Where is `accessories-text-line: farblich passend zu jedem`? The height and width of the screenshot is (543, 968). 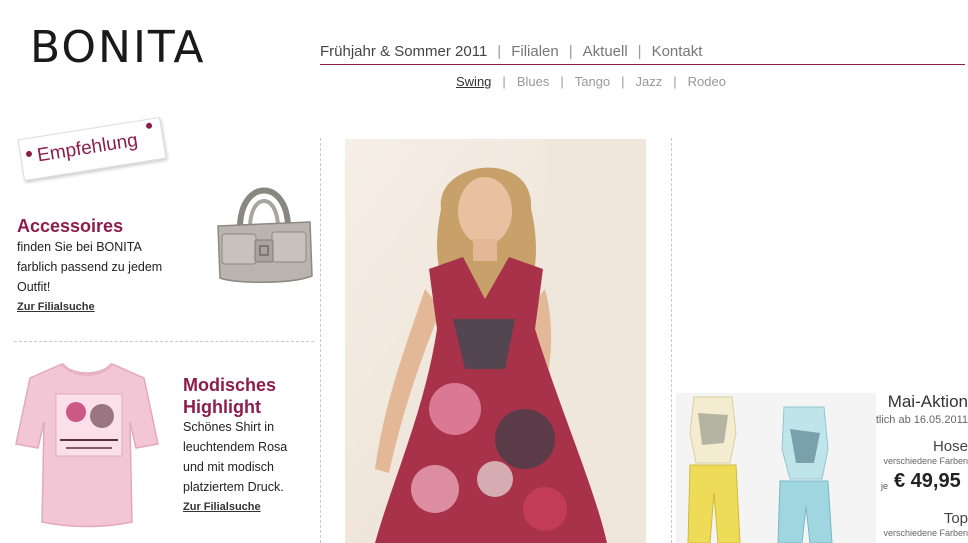
accessories-text-line: farblich passend zu jedem is located at coordinates (90, 267).